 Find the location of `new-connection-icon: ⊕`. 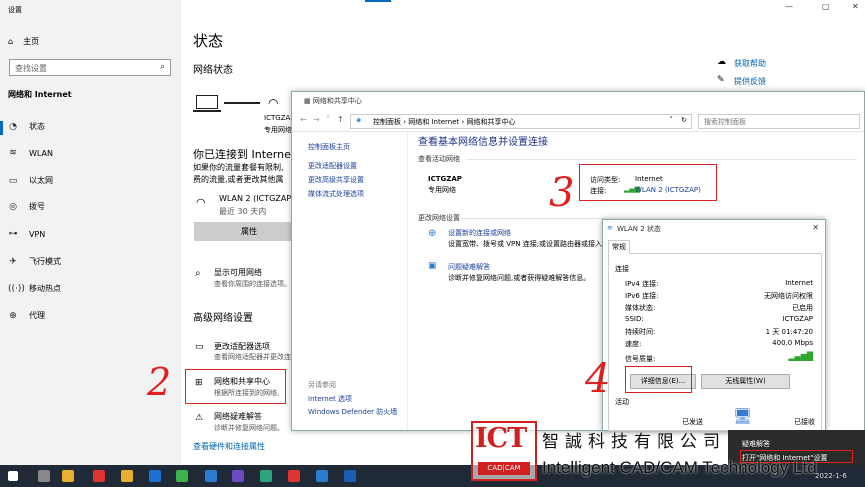

new-connection-icon: ⊕ is located at coordinates (432, 233).